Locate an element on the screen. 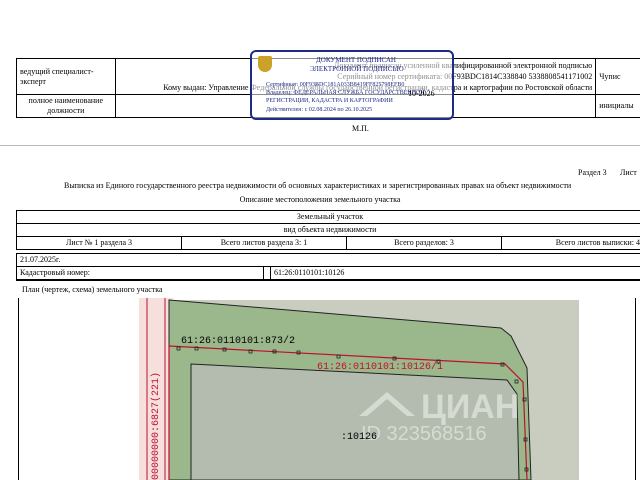 The width and height of the screenshot is (640, 480). total-sheets: Всего листов выписки: 4 is located at coordinates (570, 243).